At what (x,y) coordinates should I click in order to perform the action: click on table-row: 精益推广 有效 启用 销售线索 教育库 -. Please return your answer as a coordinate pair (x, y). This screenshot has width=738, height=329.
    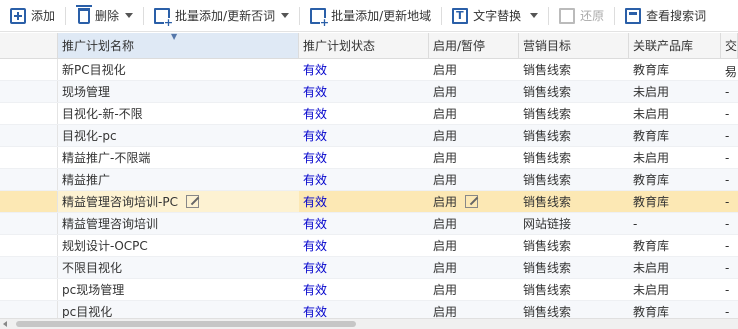
    Looking at the image, I should click on (369, 180).